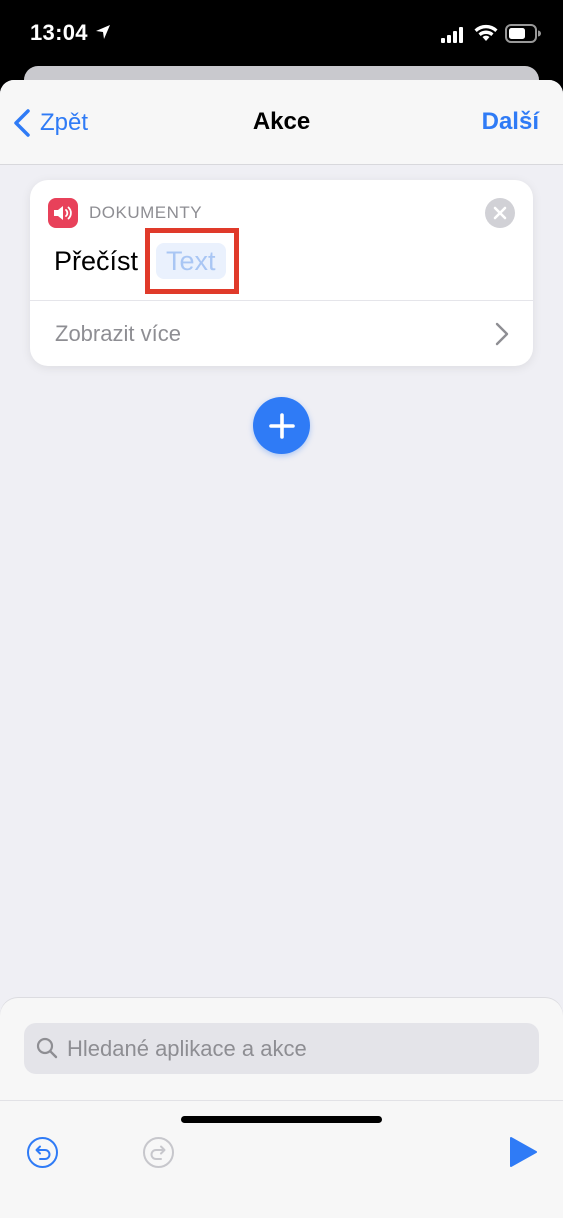 Image resolution: width=563 pixels, height=1218 pixels. I want to click on search-input: Hledané aplikace a akce, so click(281, 1048).